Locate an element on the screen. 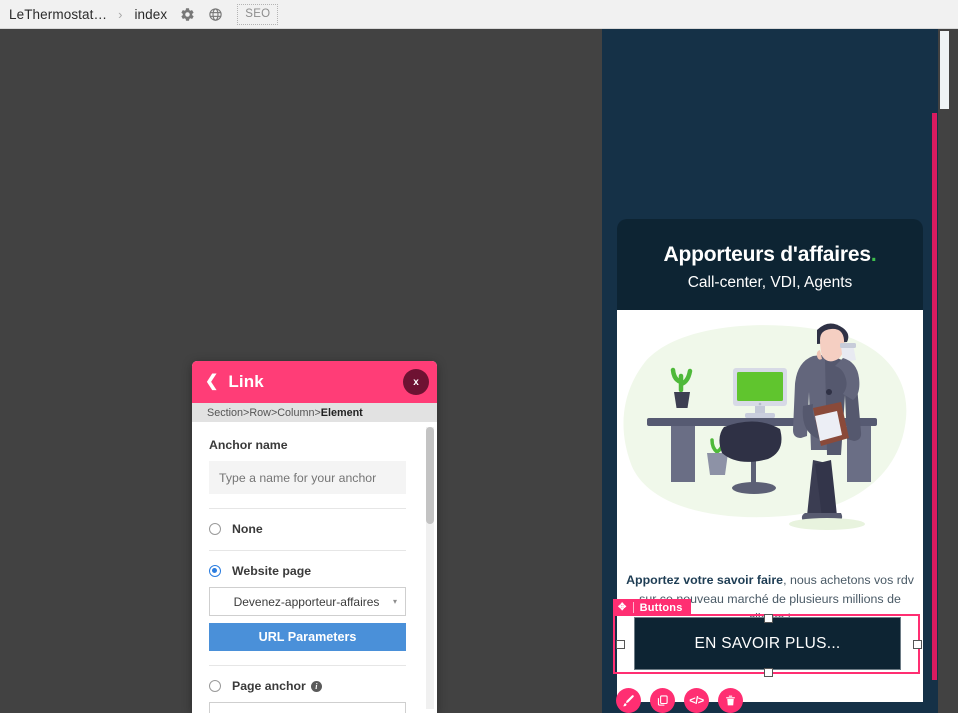 Image resolution: width=958 pixels, height=713 pixels. top-toolbar: LeThermostat… › index SEO is located at coordinates (479, 14).